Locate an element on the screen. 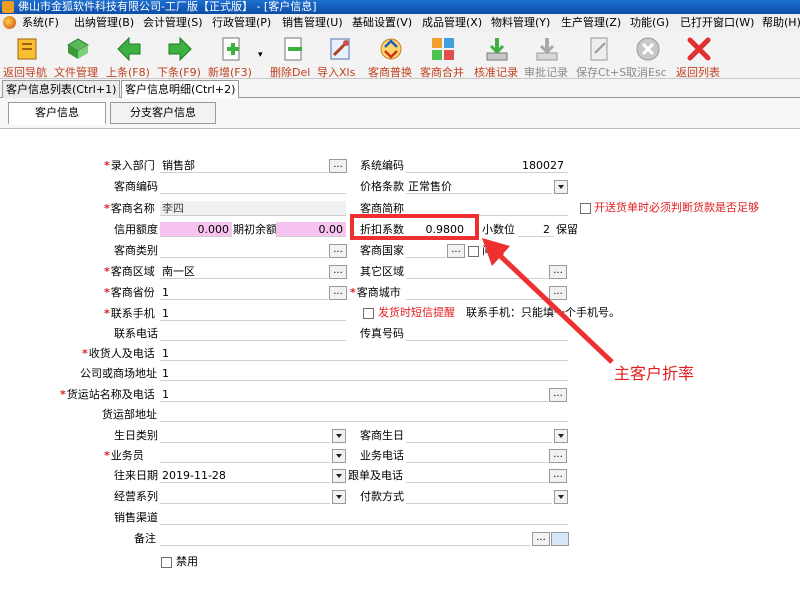 The image size is (800, 603). arrow-right-icon is located at coordinates (180, 49).